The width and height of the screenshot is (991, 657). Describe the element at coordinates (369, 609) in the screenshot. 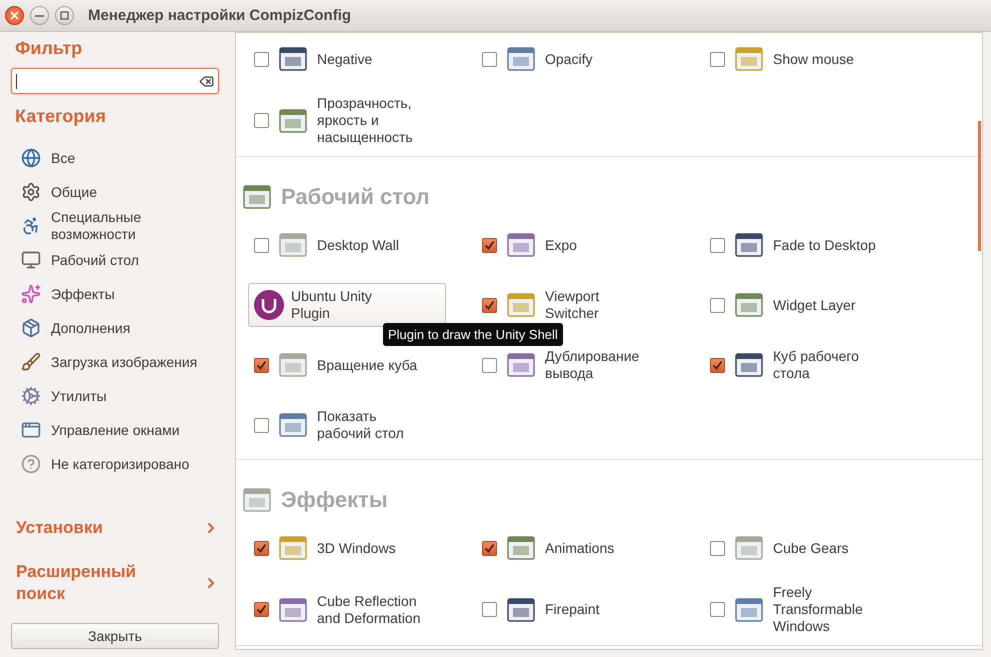

I see `plugin-label: Cube Reflection and Deformation` at that location.